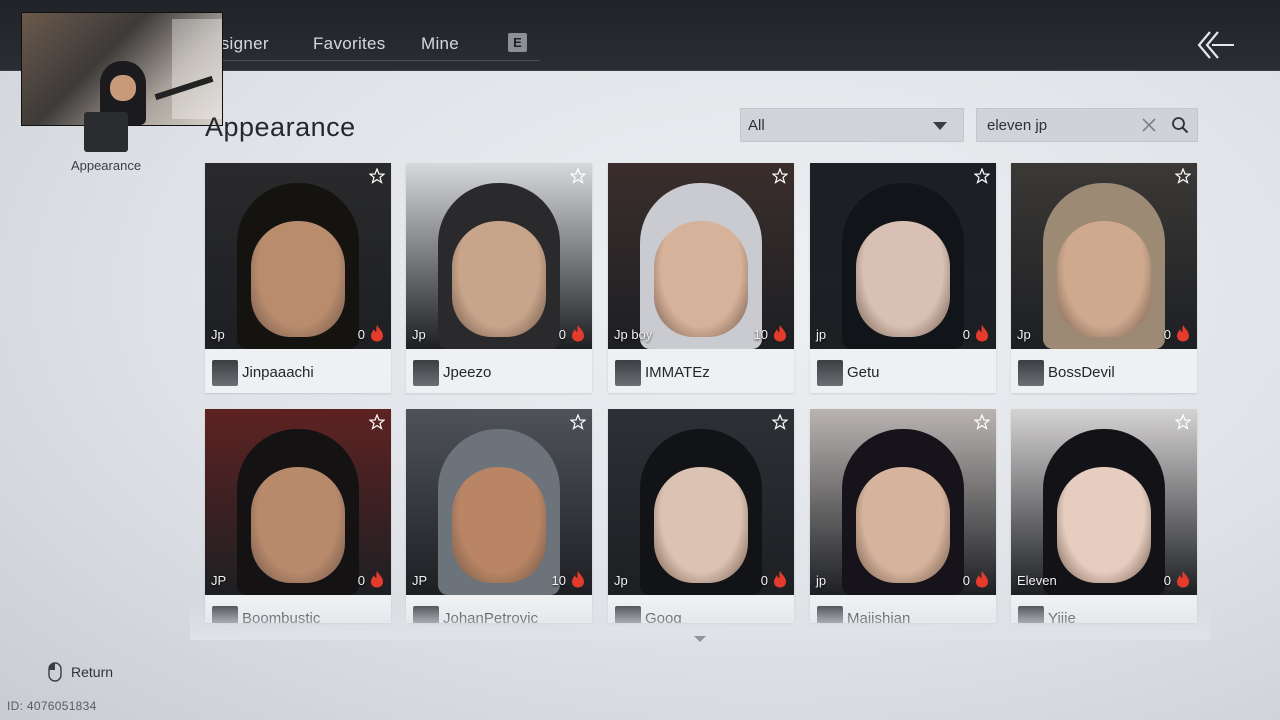 This screenshot has width=1280, height=720. Describe the element at coordinates (122, 69) in the screenshot. I see `webcam-overlay` at that location.